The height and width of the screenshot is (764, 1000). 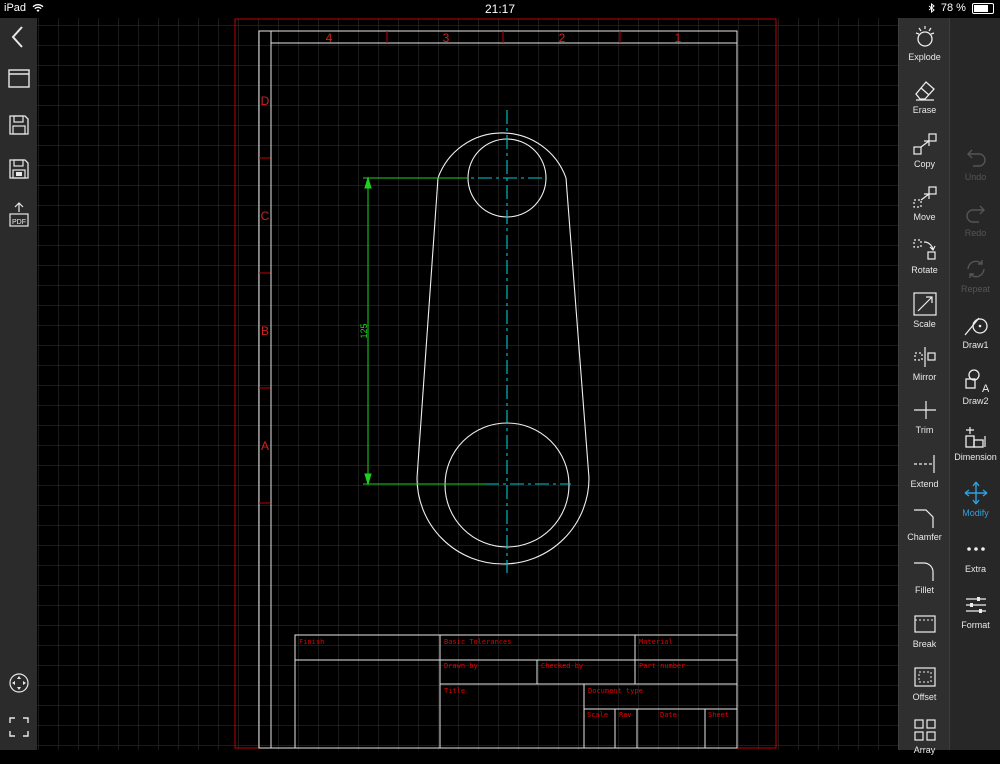 I want to click on pan-button, so click(x=18, y=685).